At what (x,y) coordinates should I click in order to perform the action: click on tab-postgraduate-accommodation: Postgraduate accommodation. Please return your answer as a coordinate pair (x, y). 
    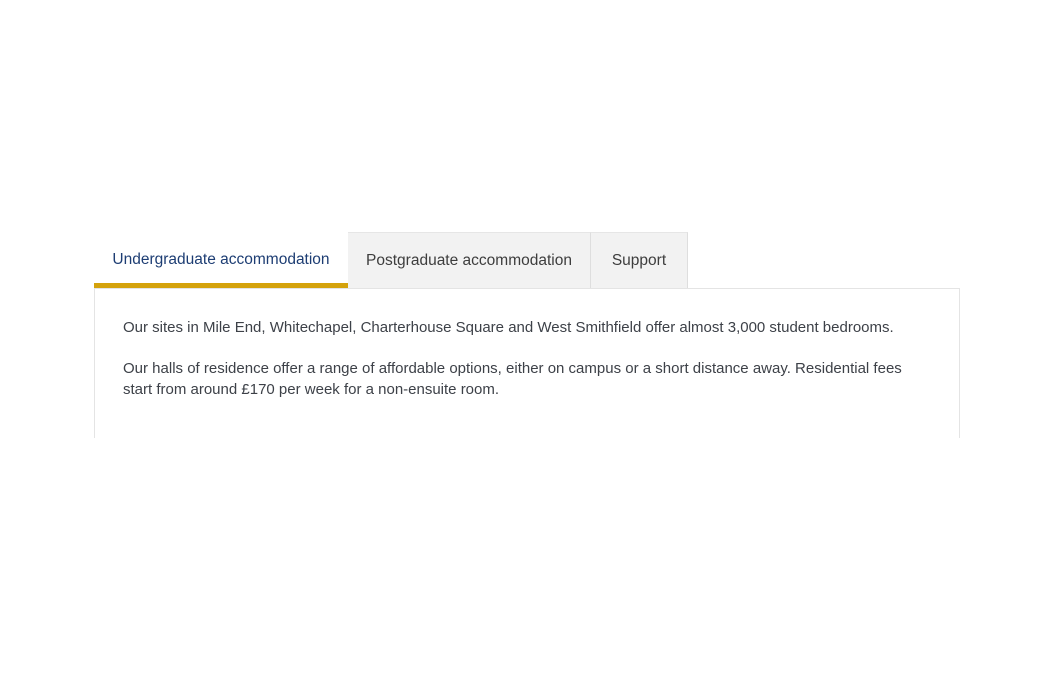
    Looking at the image, I should click on (469, 260).